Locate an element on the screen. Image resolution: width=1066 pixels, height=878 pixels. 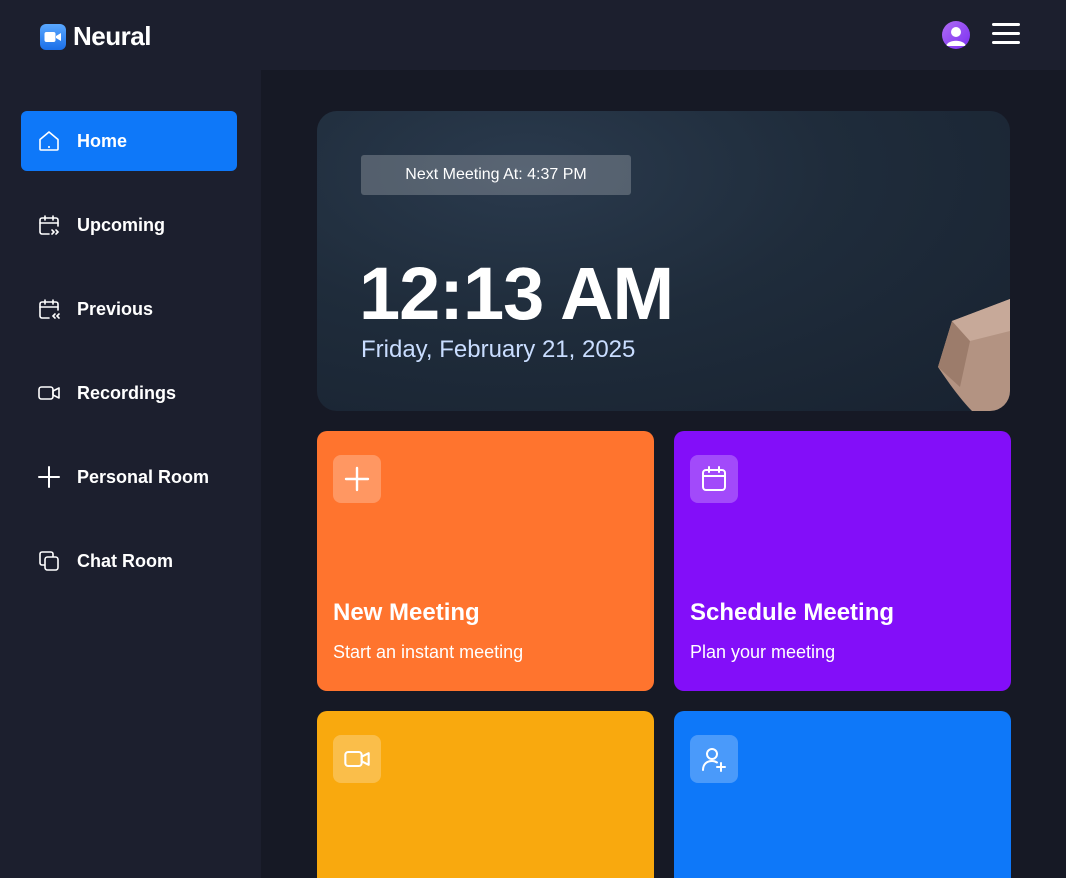
sidebar-item-upcoming: Upcoming is located at coordinates (129, 225).